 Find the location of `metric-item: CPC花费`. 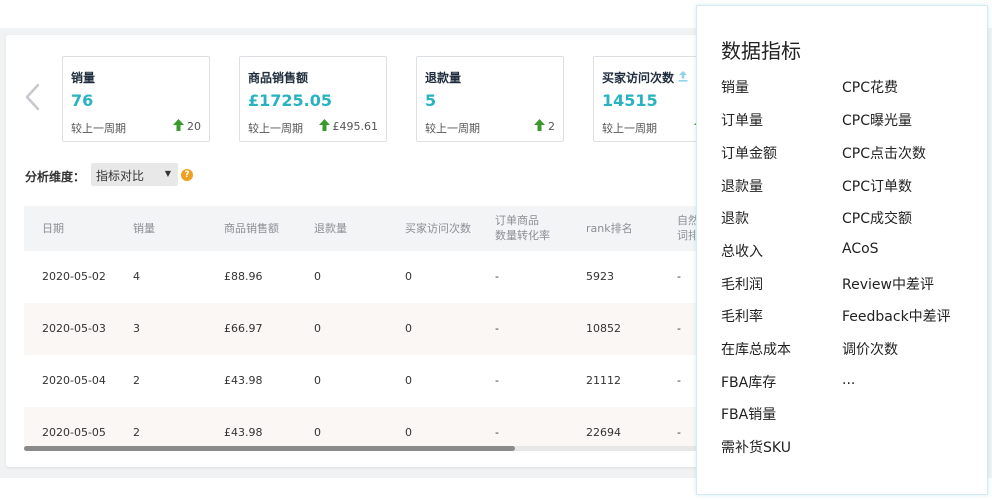

metric-item: CPC花费 is located at coordinates (870, 87).